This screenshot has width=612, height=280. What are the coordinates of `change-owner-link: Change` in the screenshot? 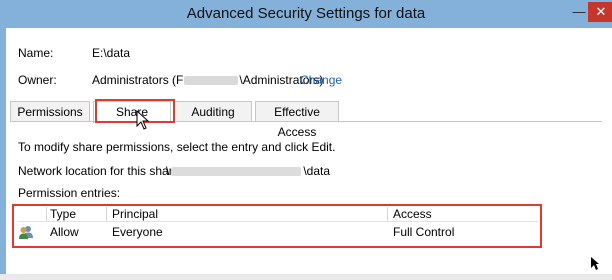 It's located at (321, 80).